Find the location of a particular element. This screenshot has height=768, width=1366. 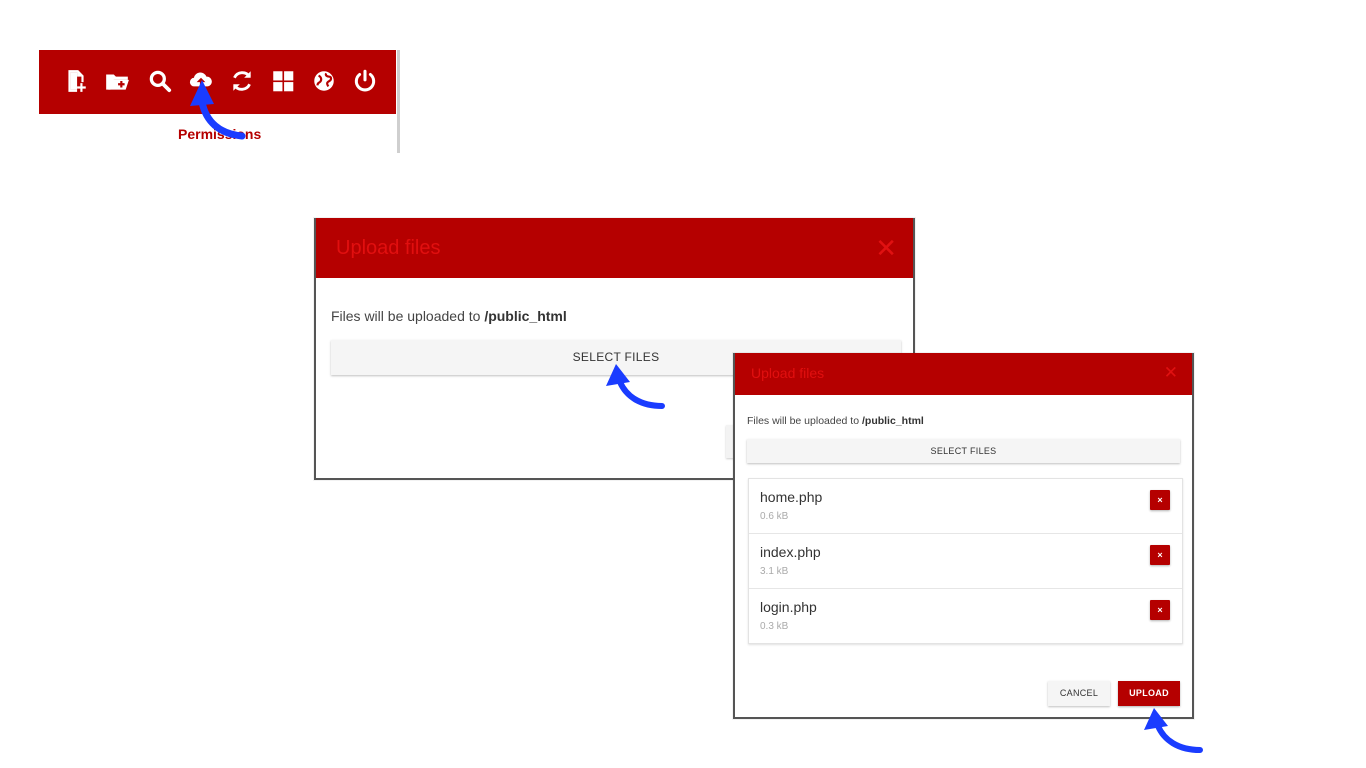

list-item: home.php 0.6 kB × is located at coordinates (965, 506).